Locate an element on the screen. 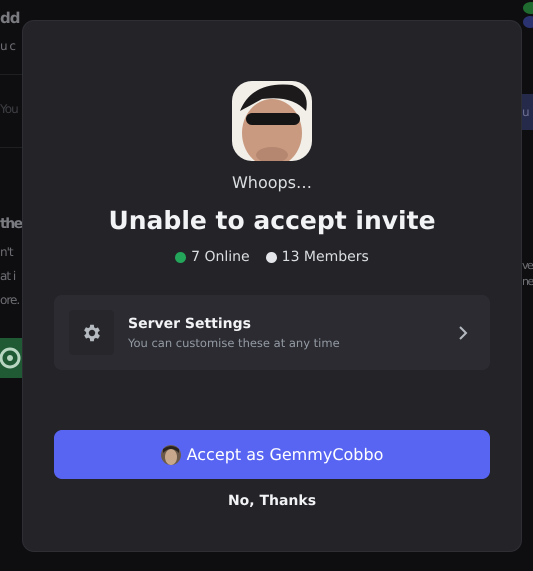  server-settings-item: Server Settings You can customise these at any time is located at coordinates (272, 332).